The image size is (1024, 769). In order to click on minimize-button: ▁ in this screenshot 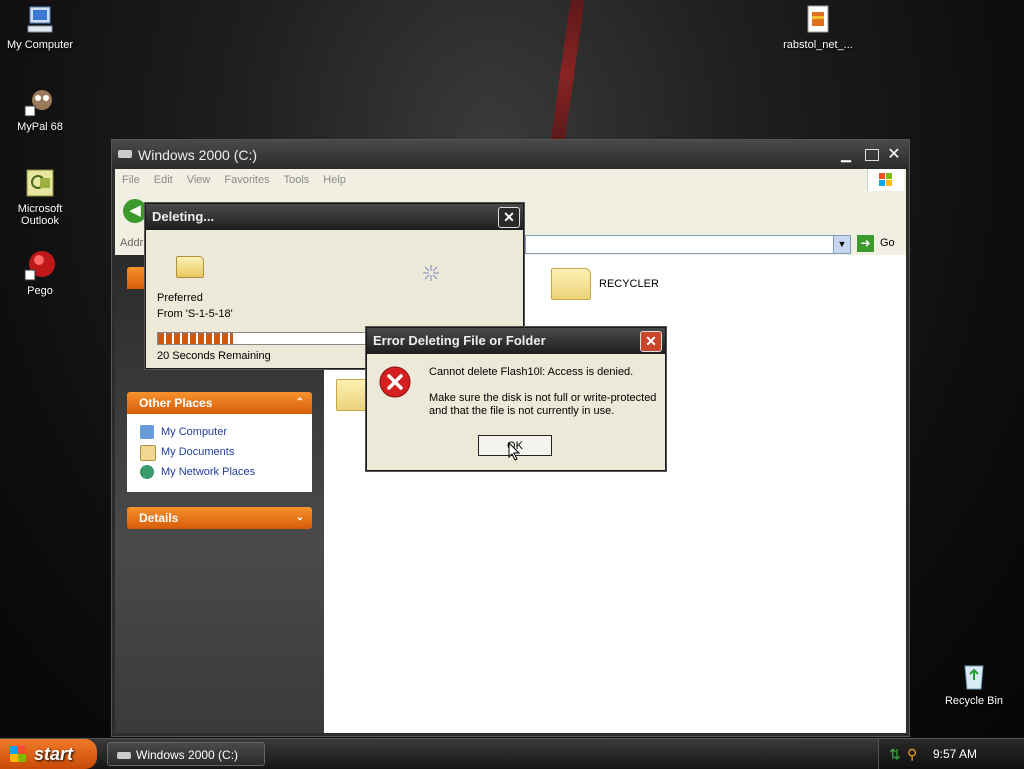, I will do `click(846, 155)`.